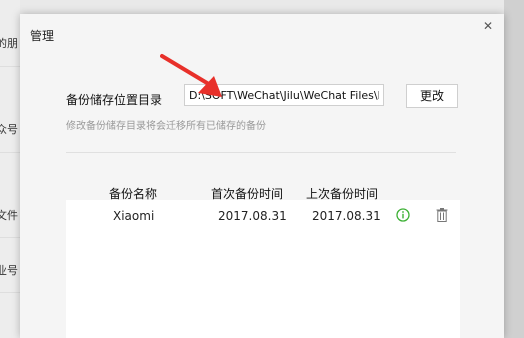 The image size is (524, 338). I want to click on close-icon: ✕, so click(488, 26).